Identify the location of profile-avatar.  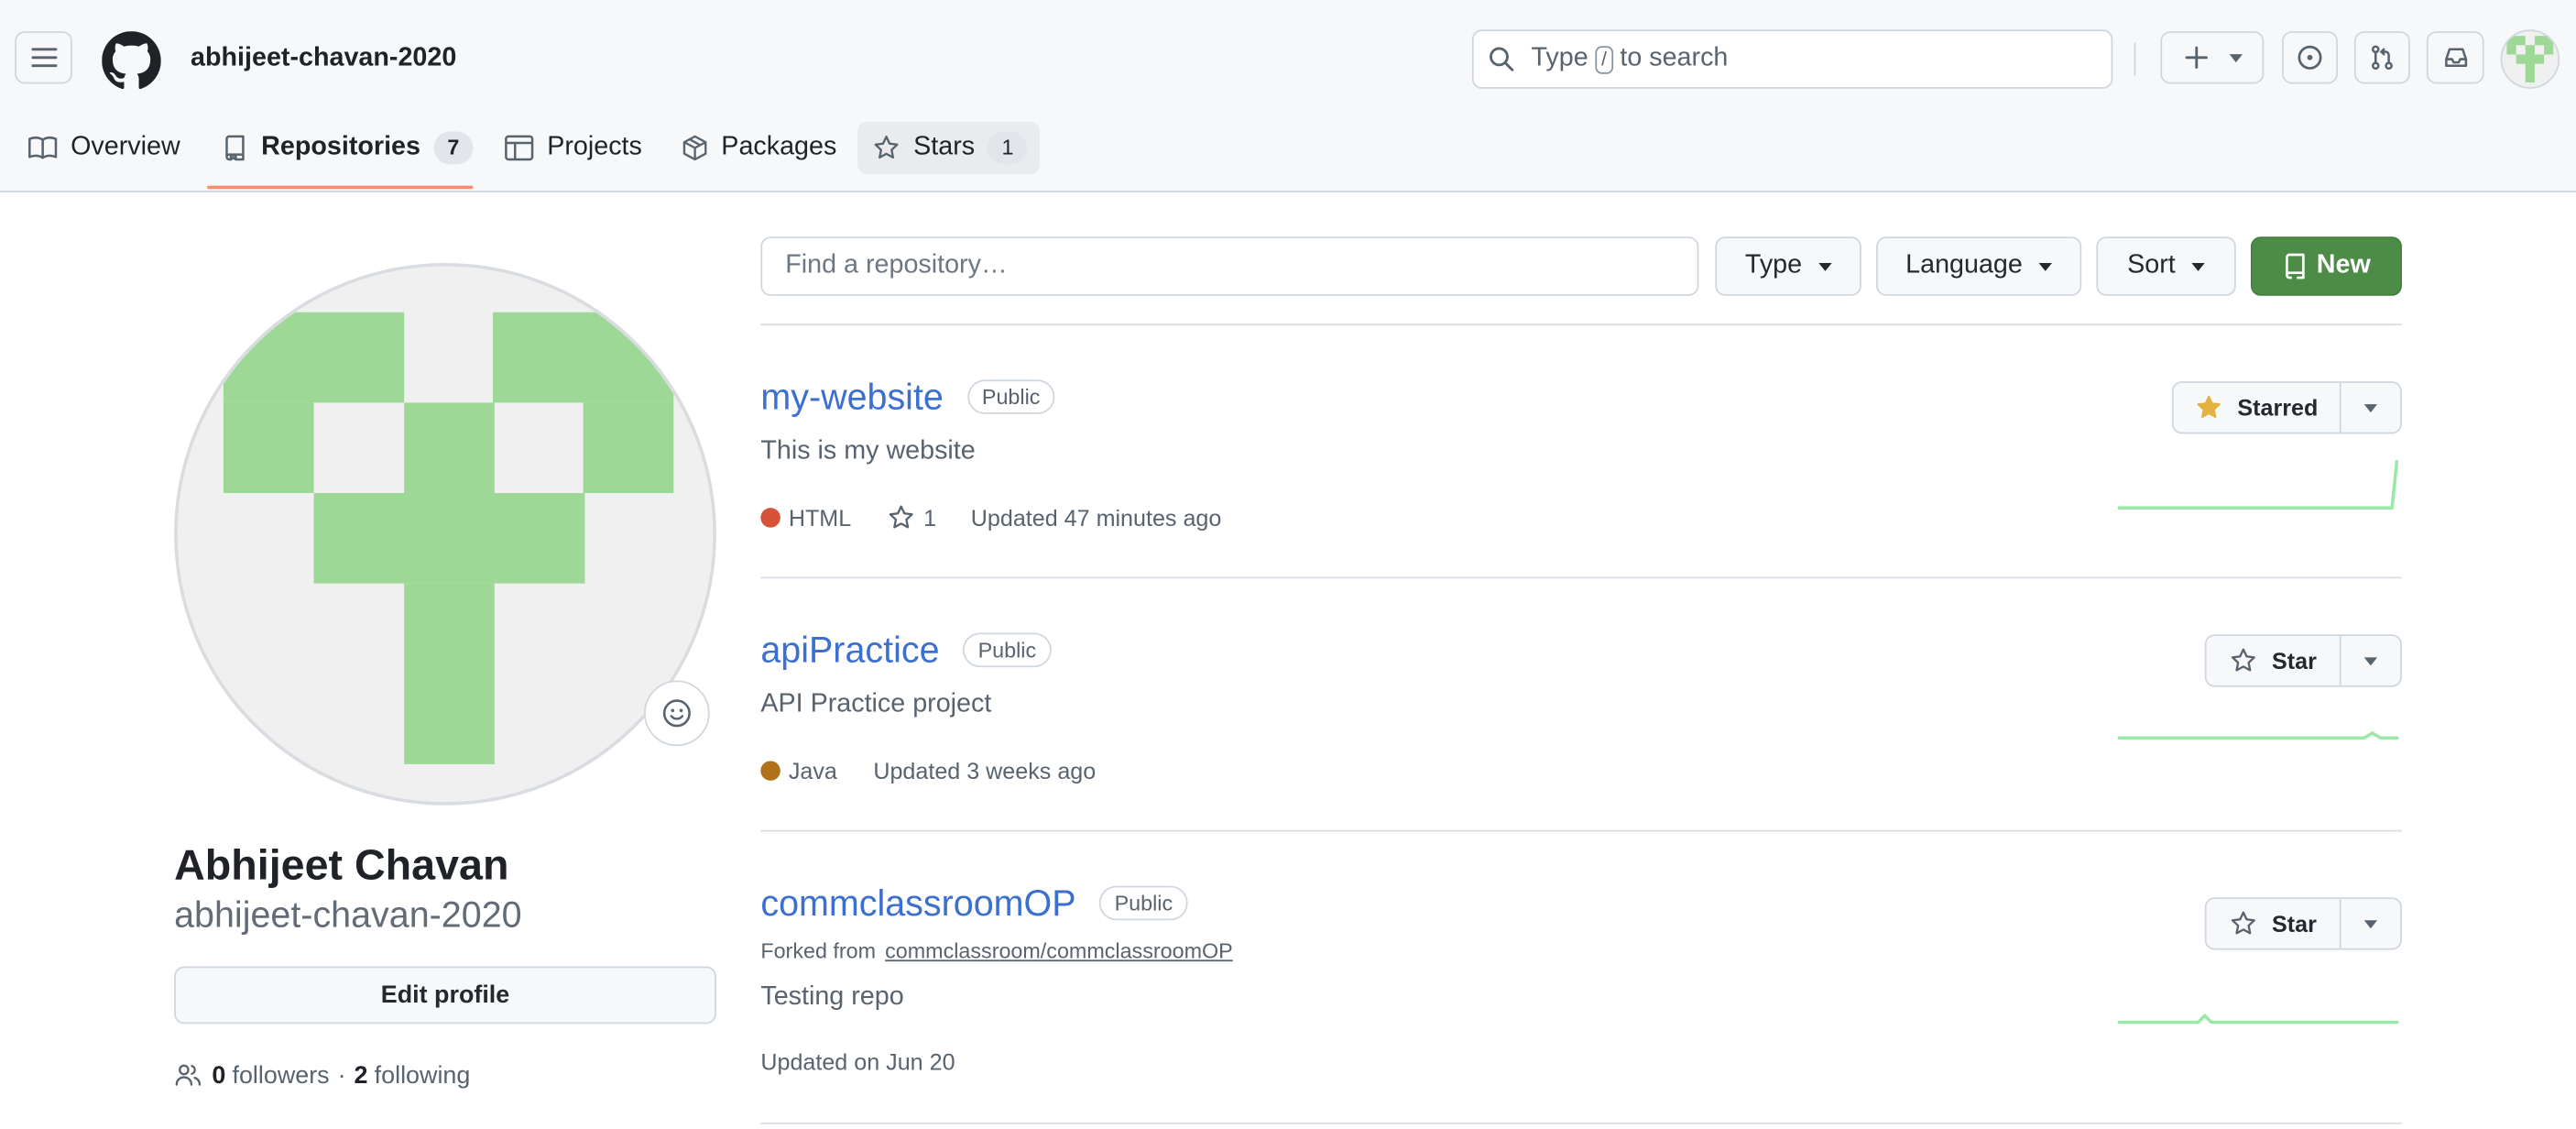
(445, 534).